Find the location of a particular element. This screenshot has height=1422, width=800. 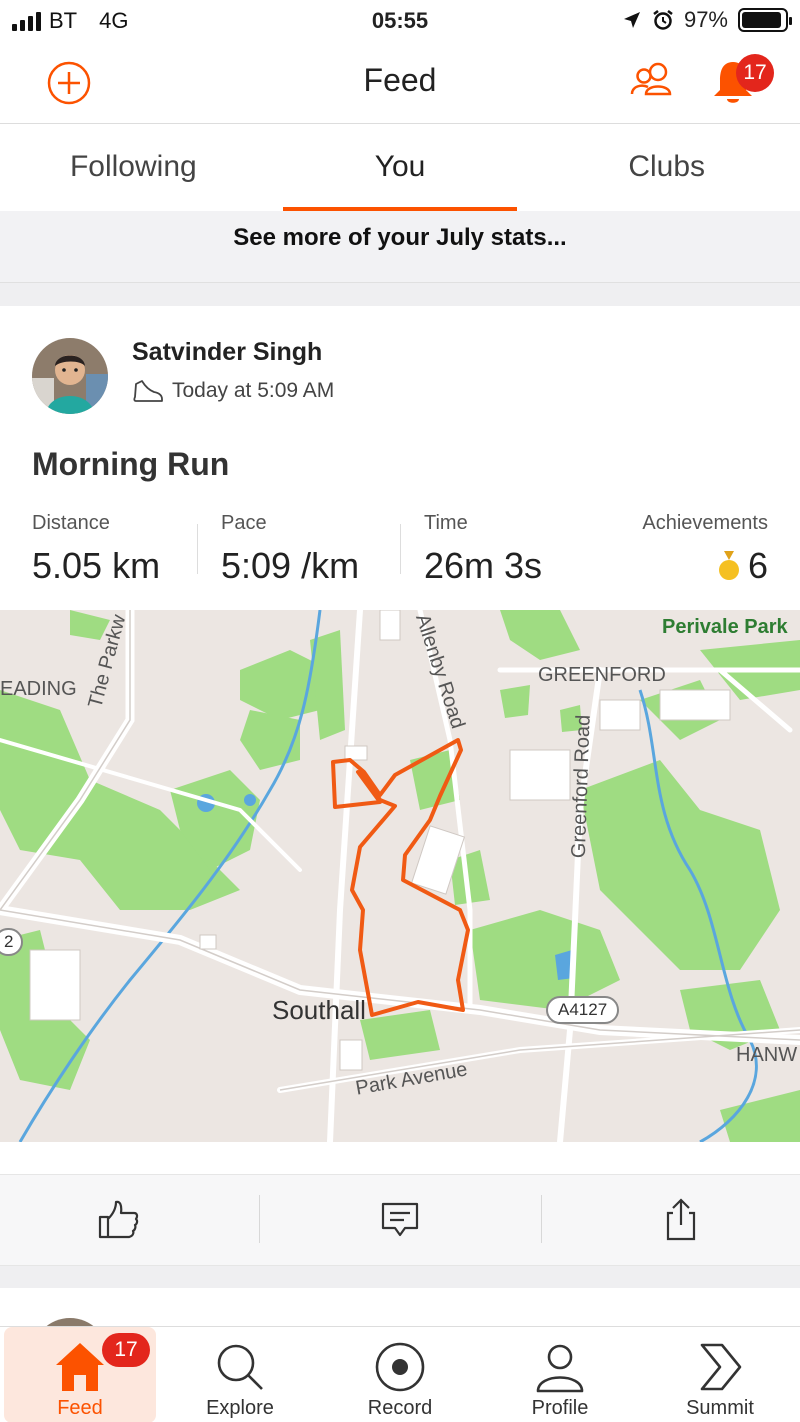

home-icon is located at coordinates (80, 1367).